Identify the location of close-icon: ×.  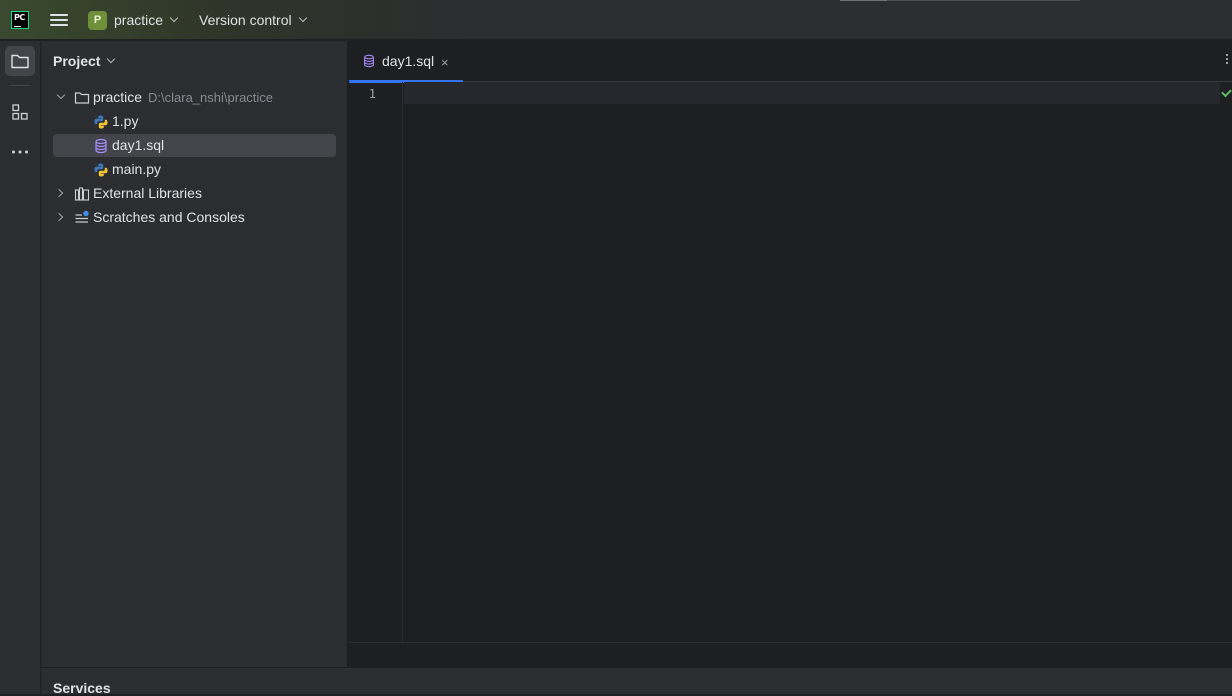
(445, 62).